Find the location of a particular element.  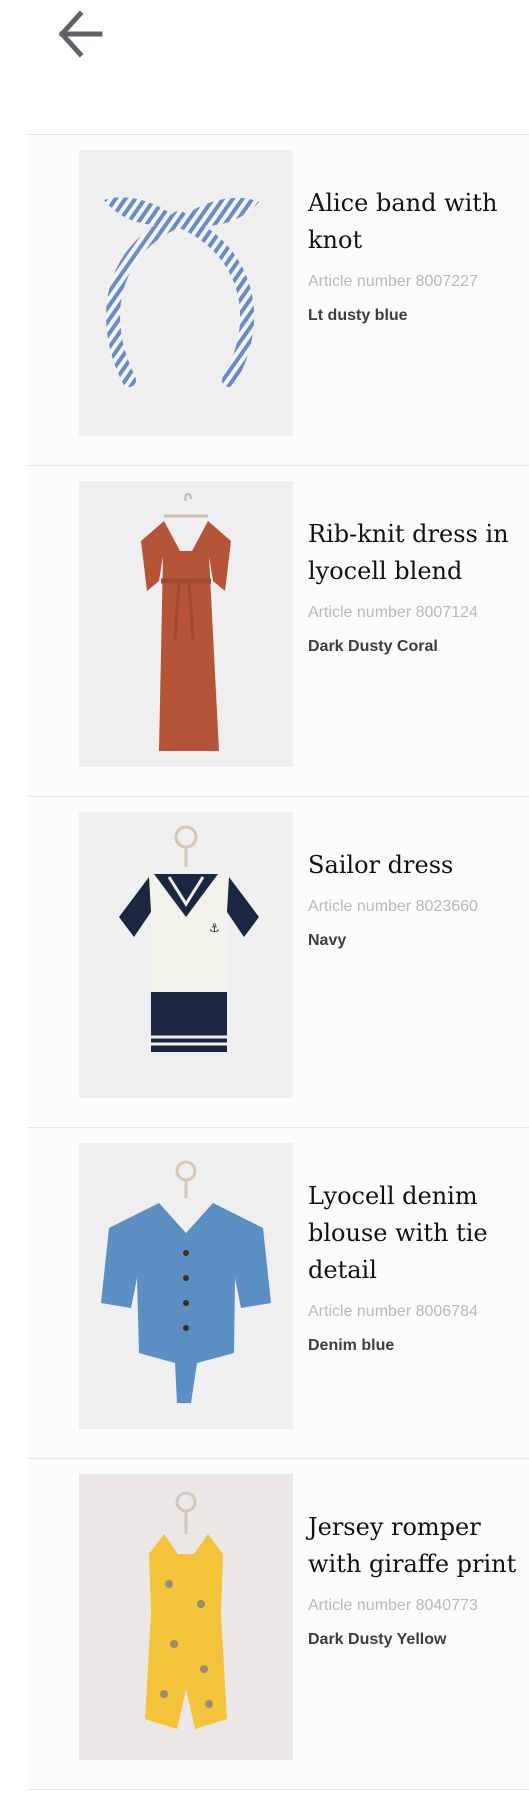

product-title: Rib-knit dress in lyocell blend is located at coordinates (408, 552).